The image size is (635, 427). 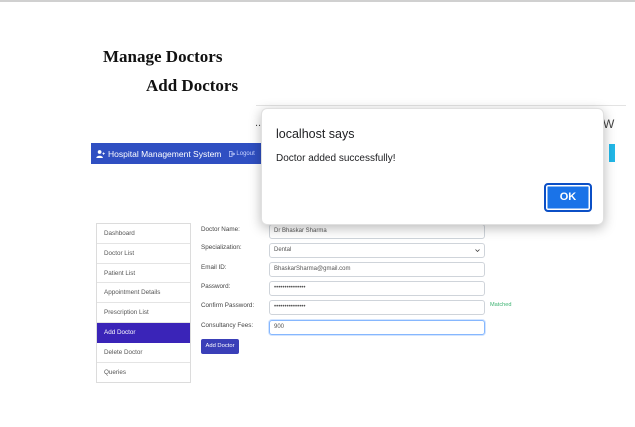 What do you see at coordinates (220, 346) in the screenshot?
I see `add-doctor-button: Add Doctor` at bounding box center [220, 346].